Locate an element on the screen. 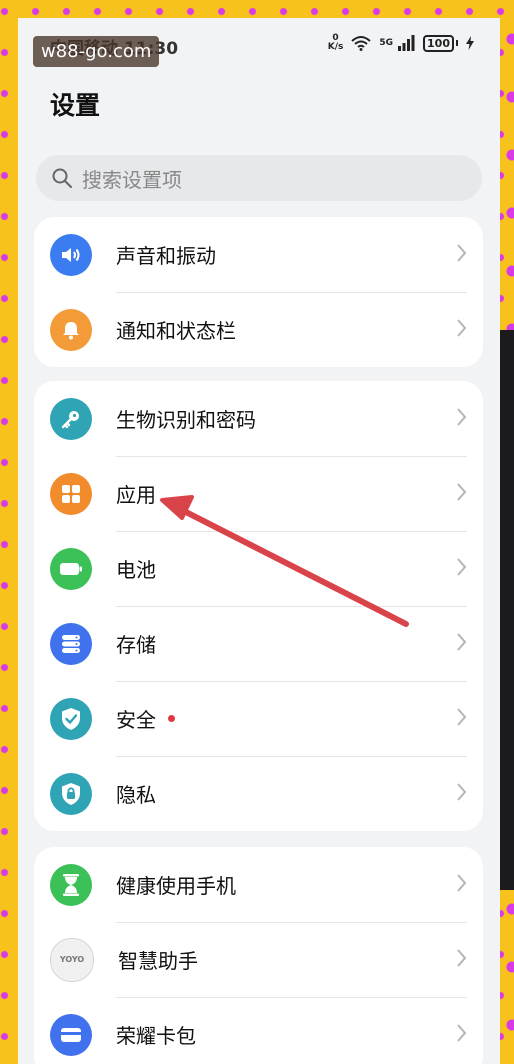 The image size is (514, 1064). settings-item-label: 智慧助手 is located at coordinates (158, 961).